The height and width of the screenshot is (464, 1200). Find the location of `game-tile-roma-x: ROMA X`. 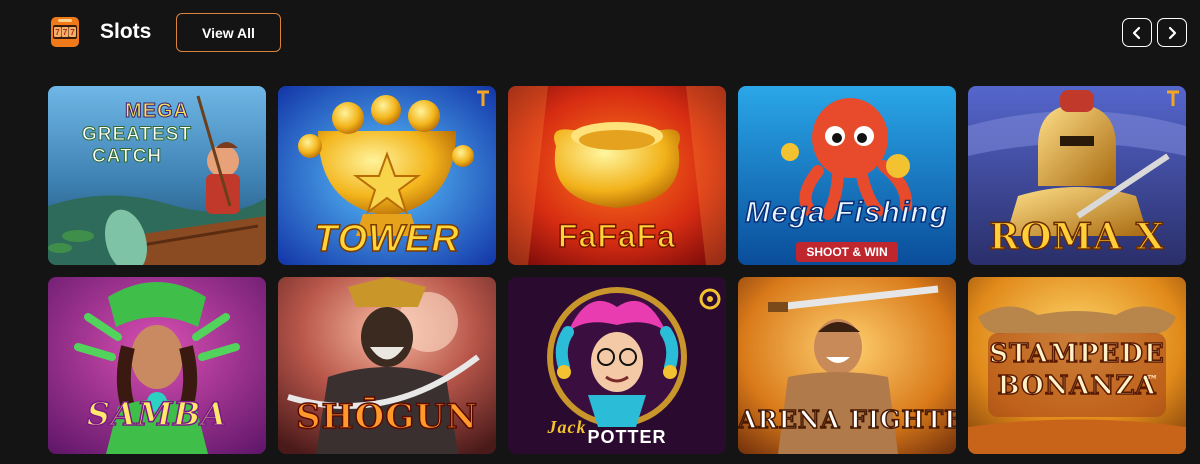

game-tile-roma-x: ROMA X is located at coordinates (1077, 175).